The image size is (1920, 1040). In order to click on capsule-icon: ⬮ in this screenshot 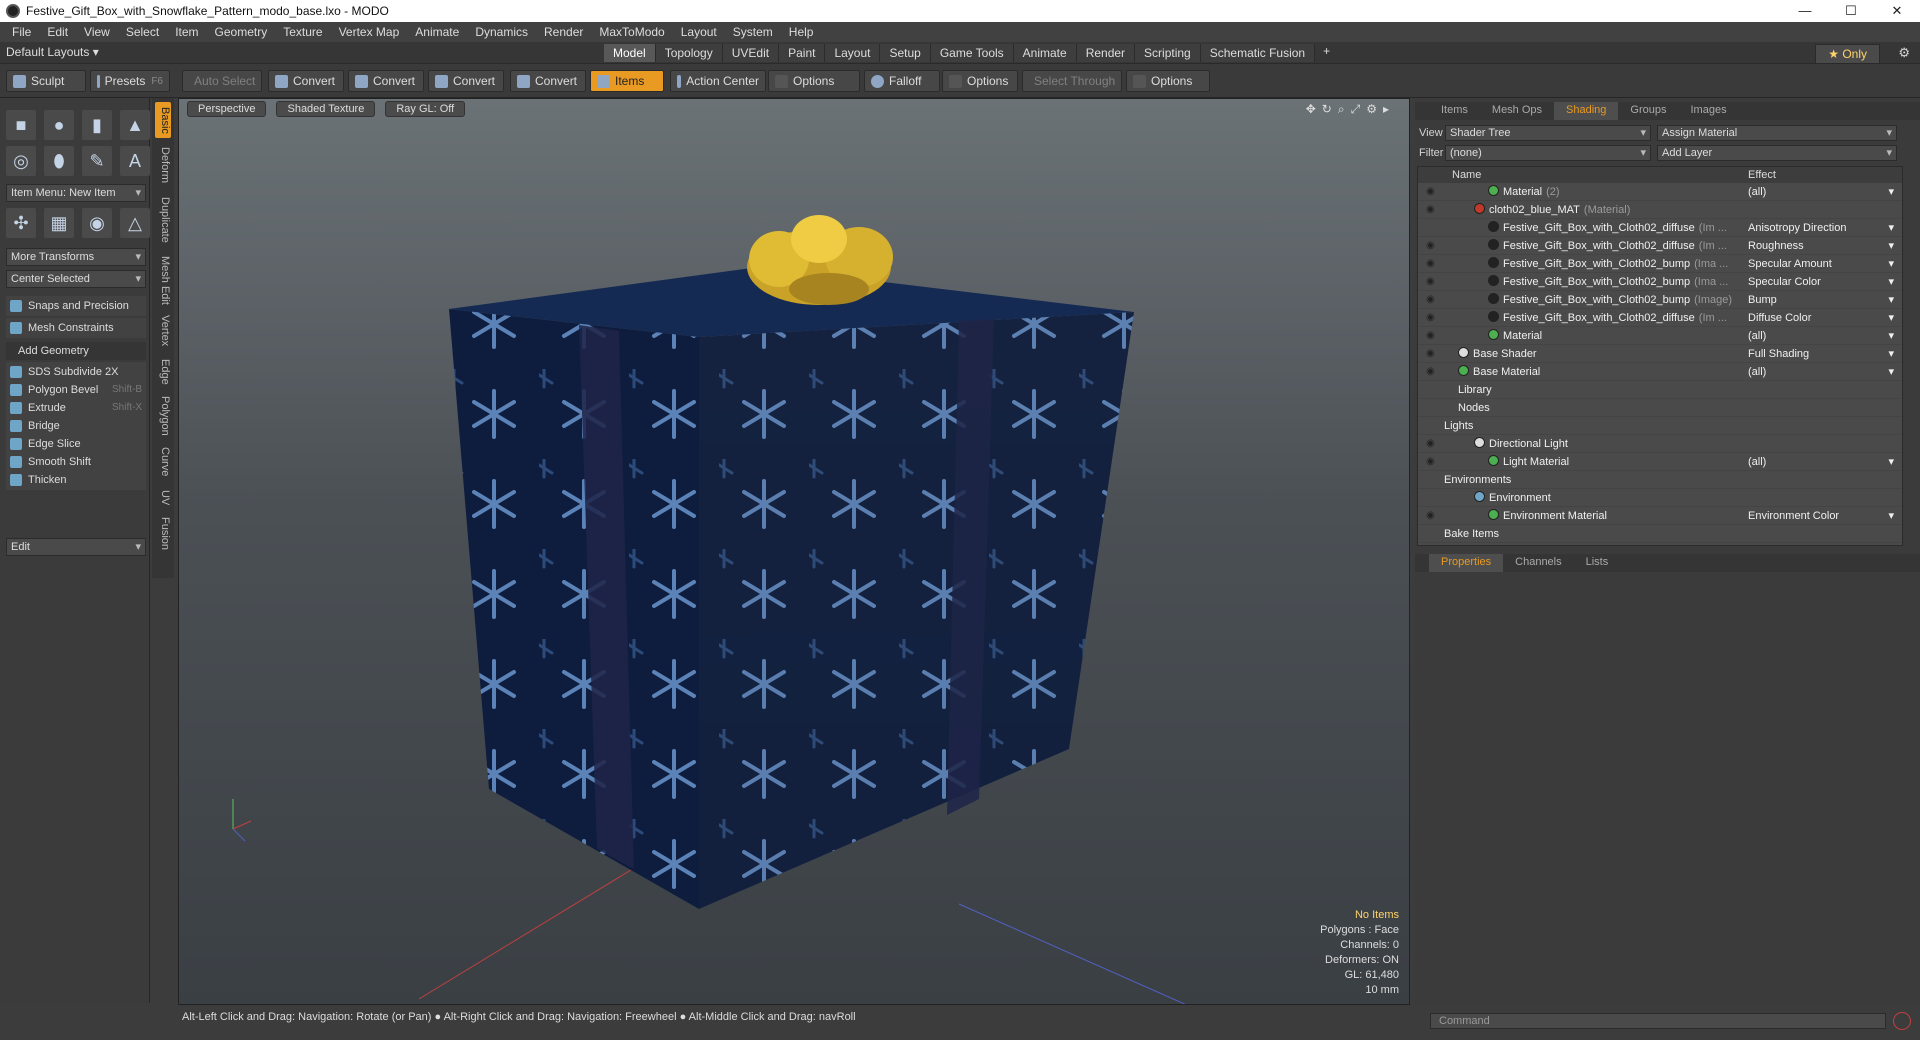, I will do `click(59, 161)`.